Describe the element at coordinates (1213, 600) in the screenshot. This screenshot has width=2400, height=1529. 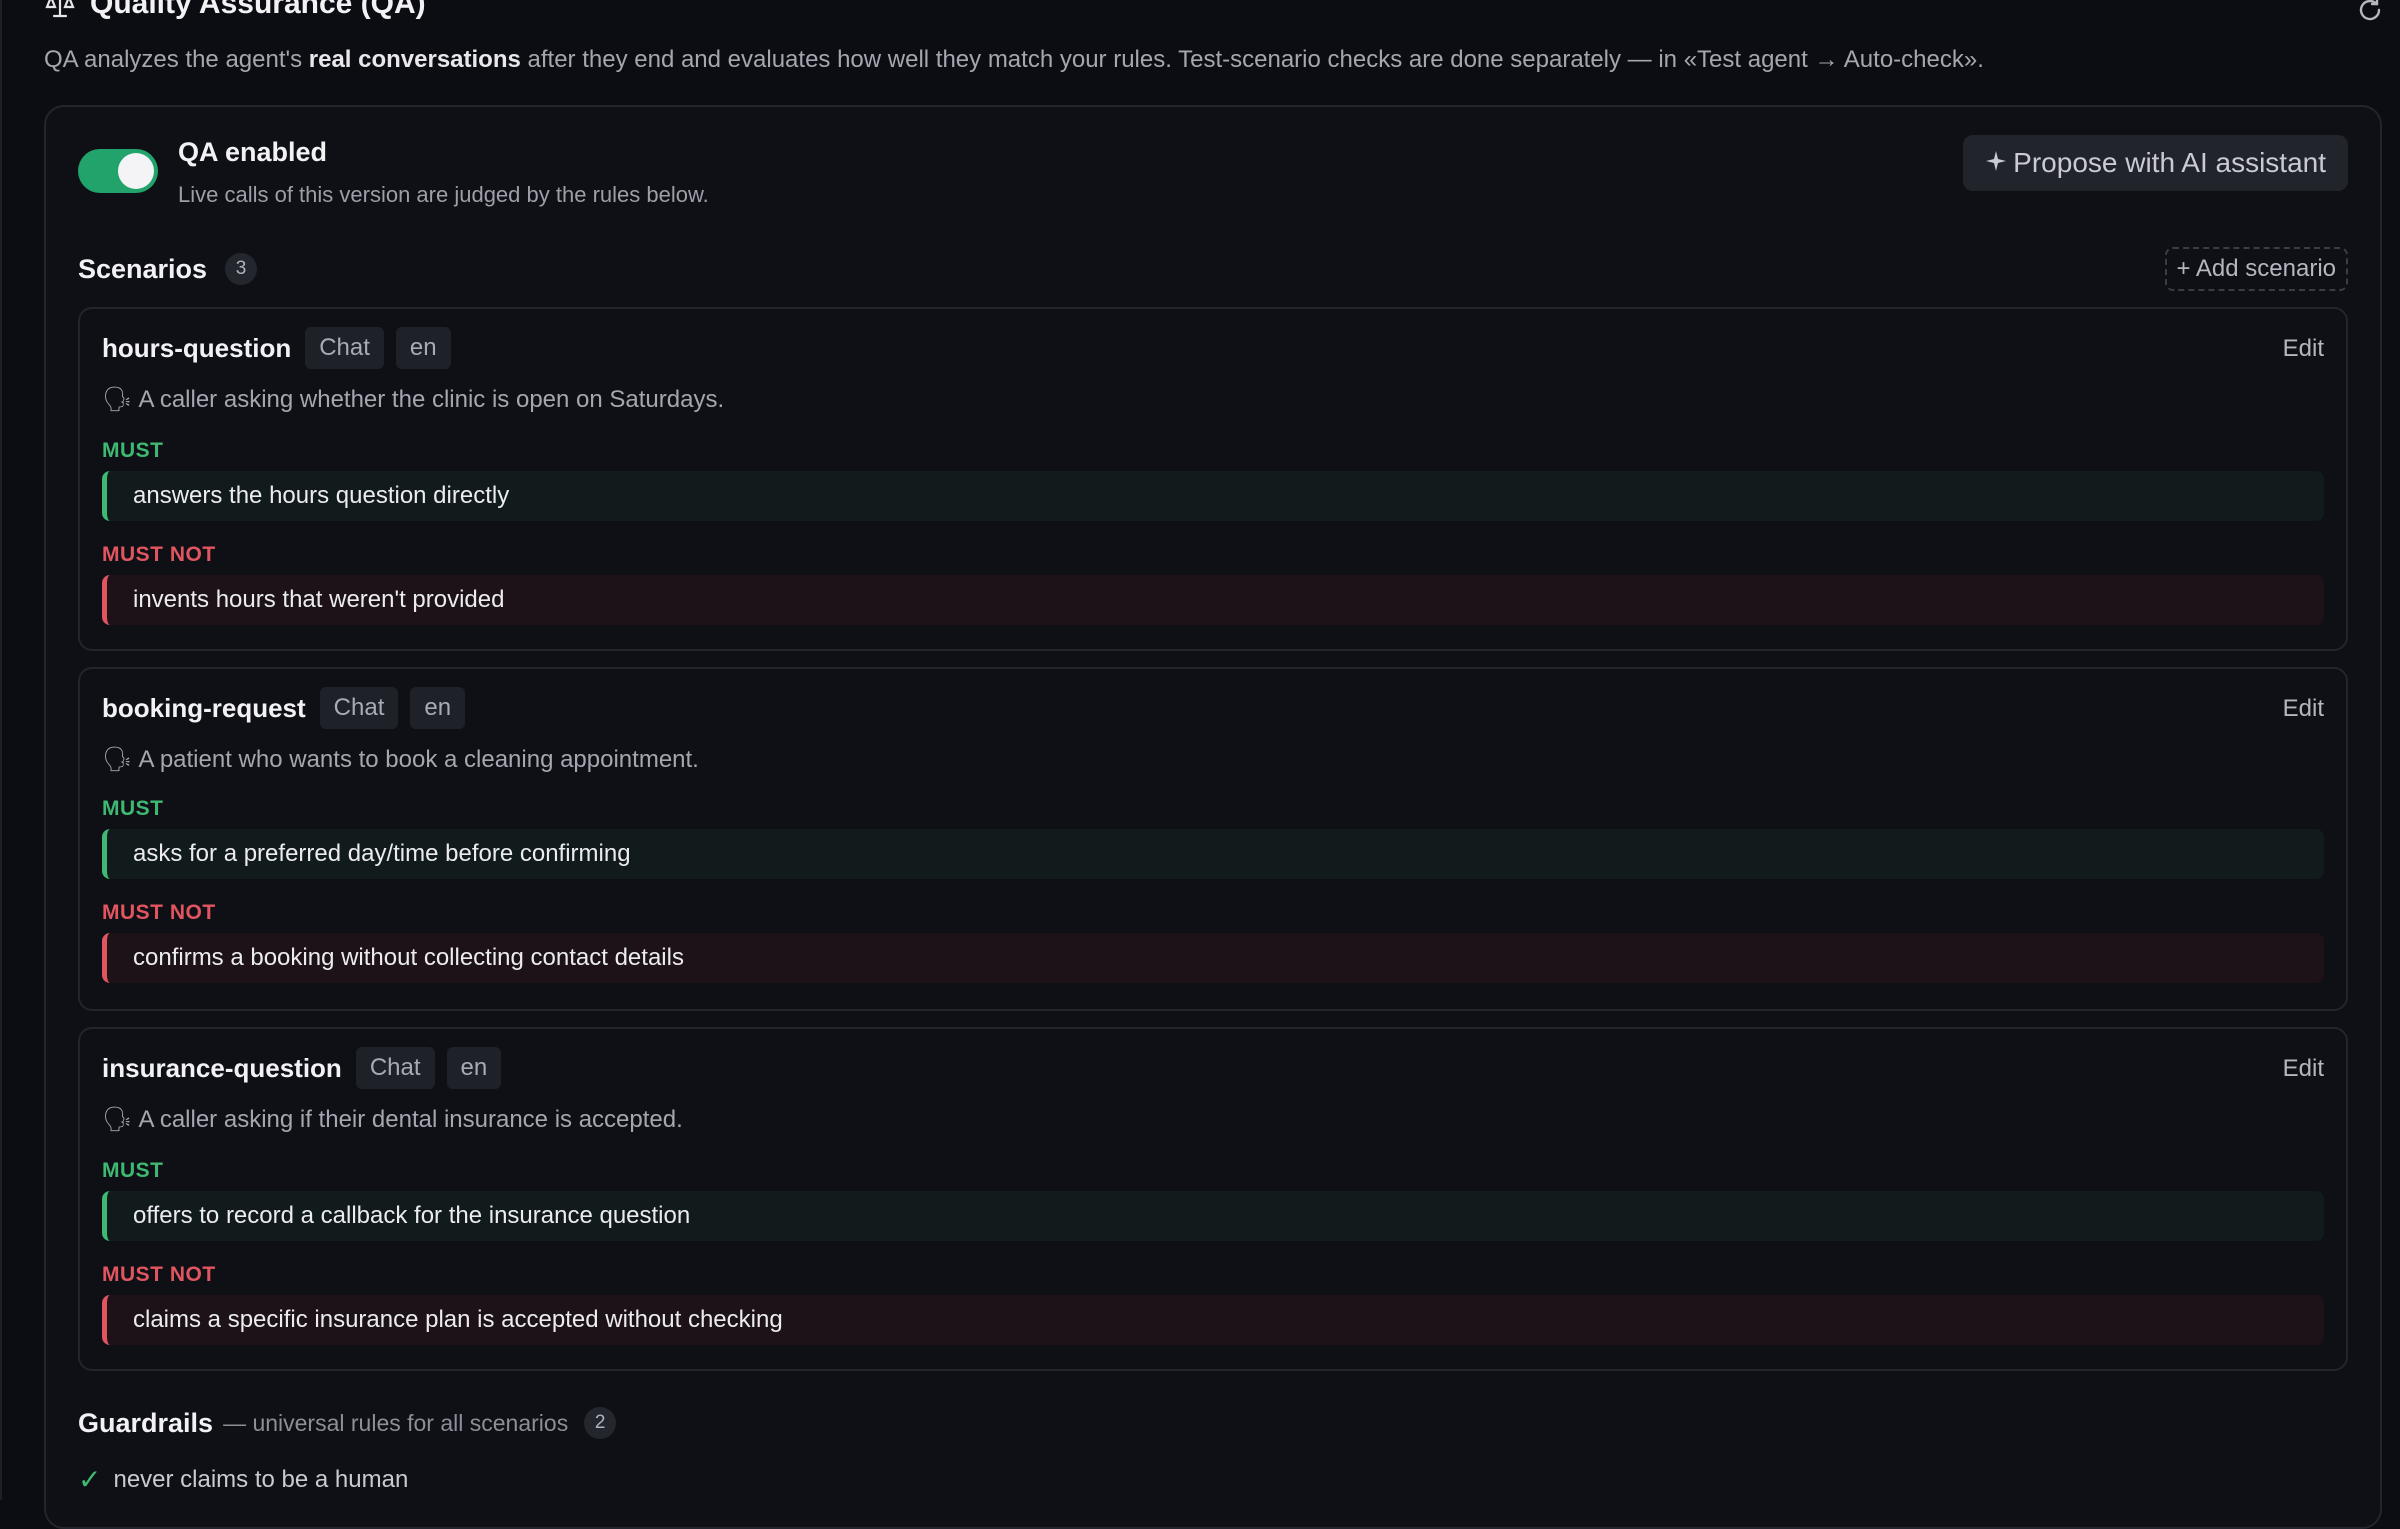
I see `must-not-rule: invents hours that weren't provided` at that location.